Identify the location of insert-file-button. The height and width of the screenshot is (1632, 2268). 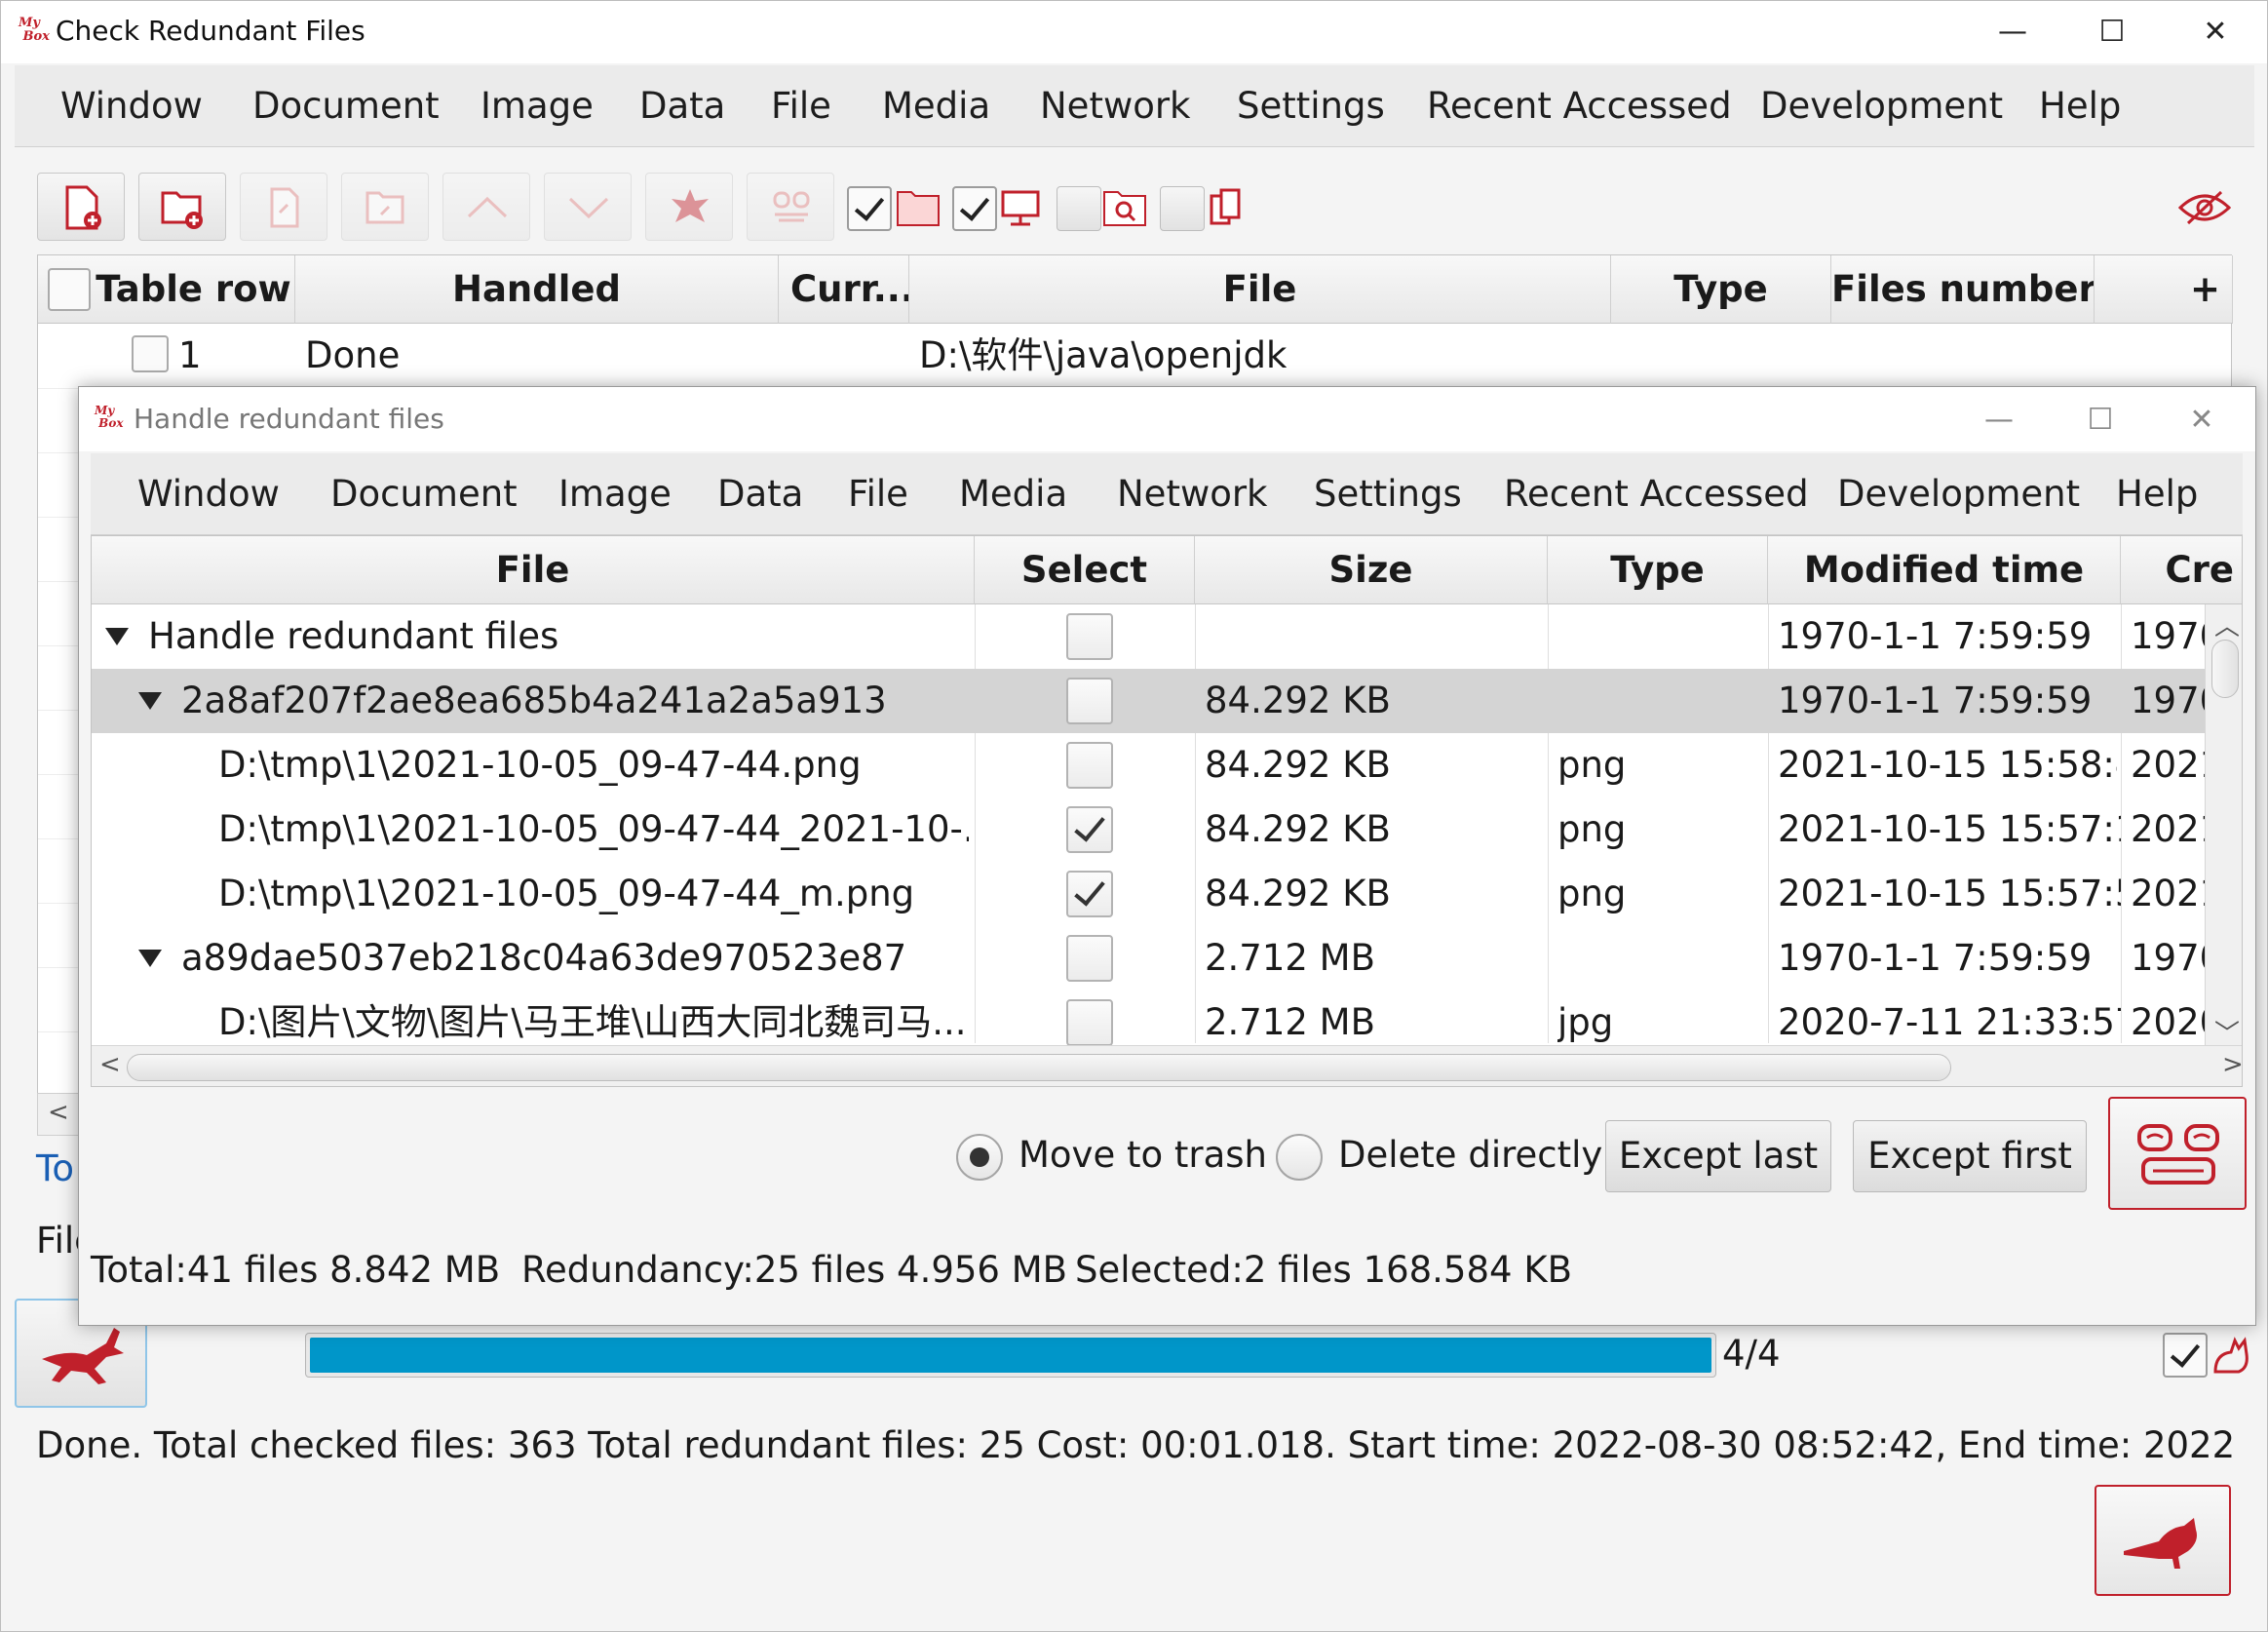
(283, 207).